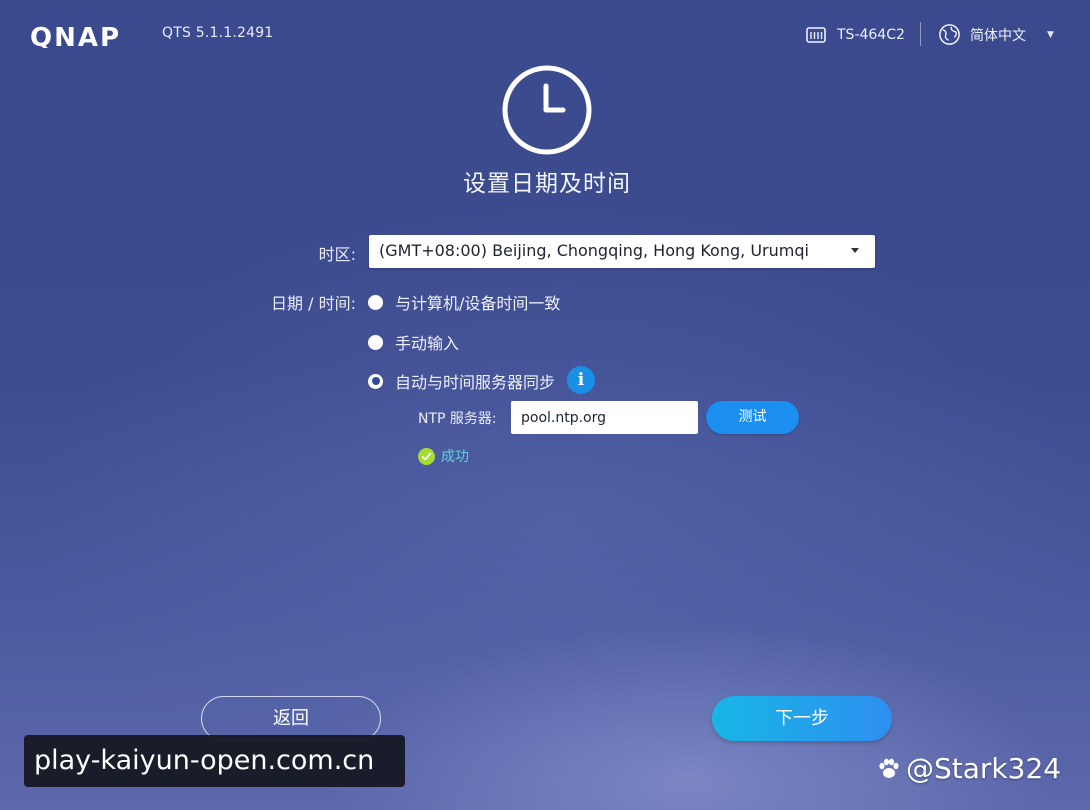  I want to click on device-model: TS-464C2, so click(855, 35).